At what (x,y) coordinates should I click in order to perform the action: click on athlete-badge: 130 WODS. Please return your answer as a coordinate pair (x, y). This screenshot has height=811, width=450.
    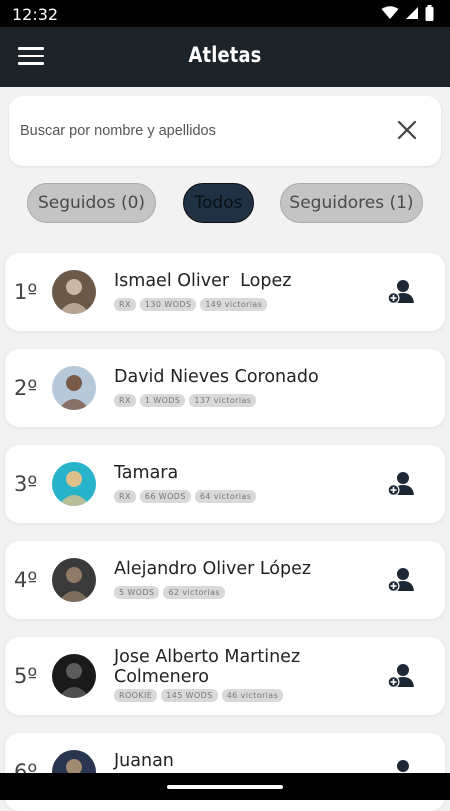
    Looking at the image, I should click on (168, 304).